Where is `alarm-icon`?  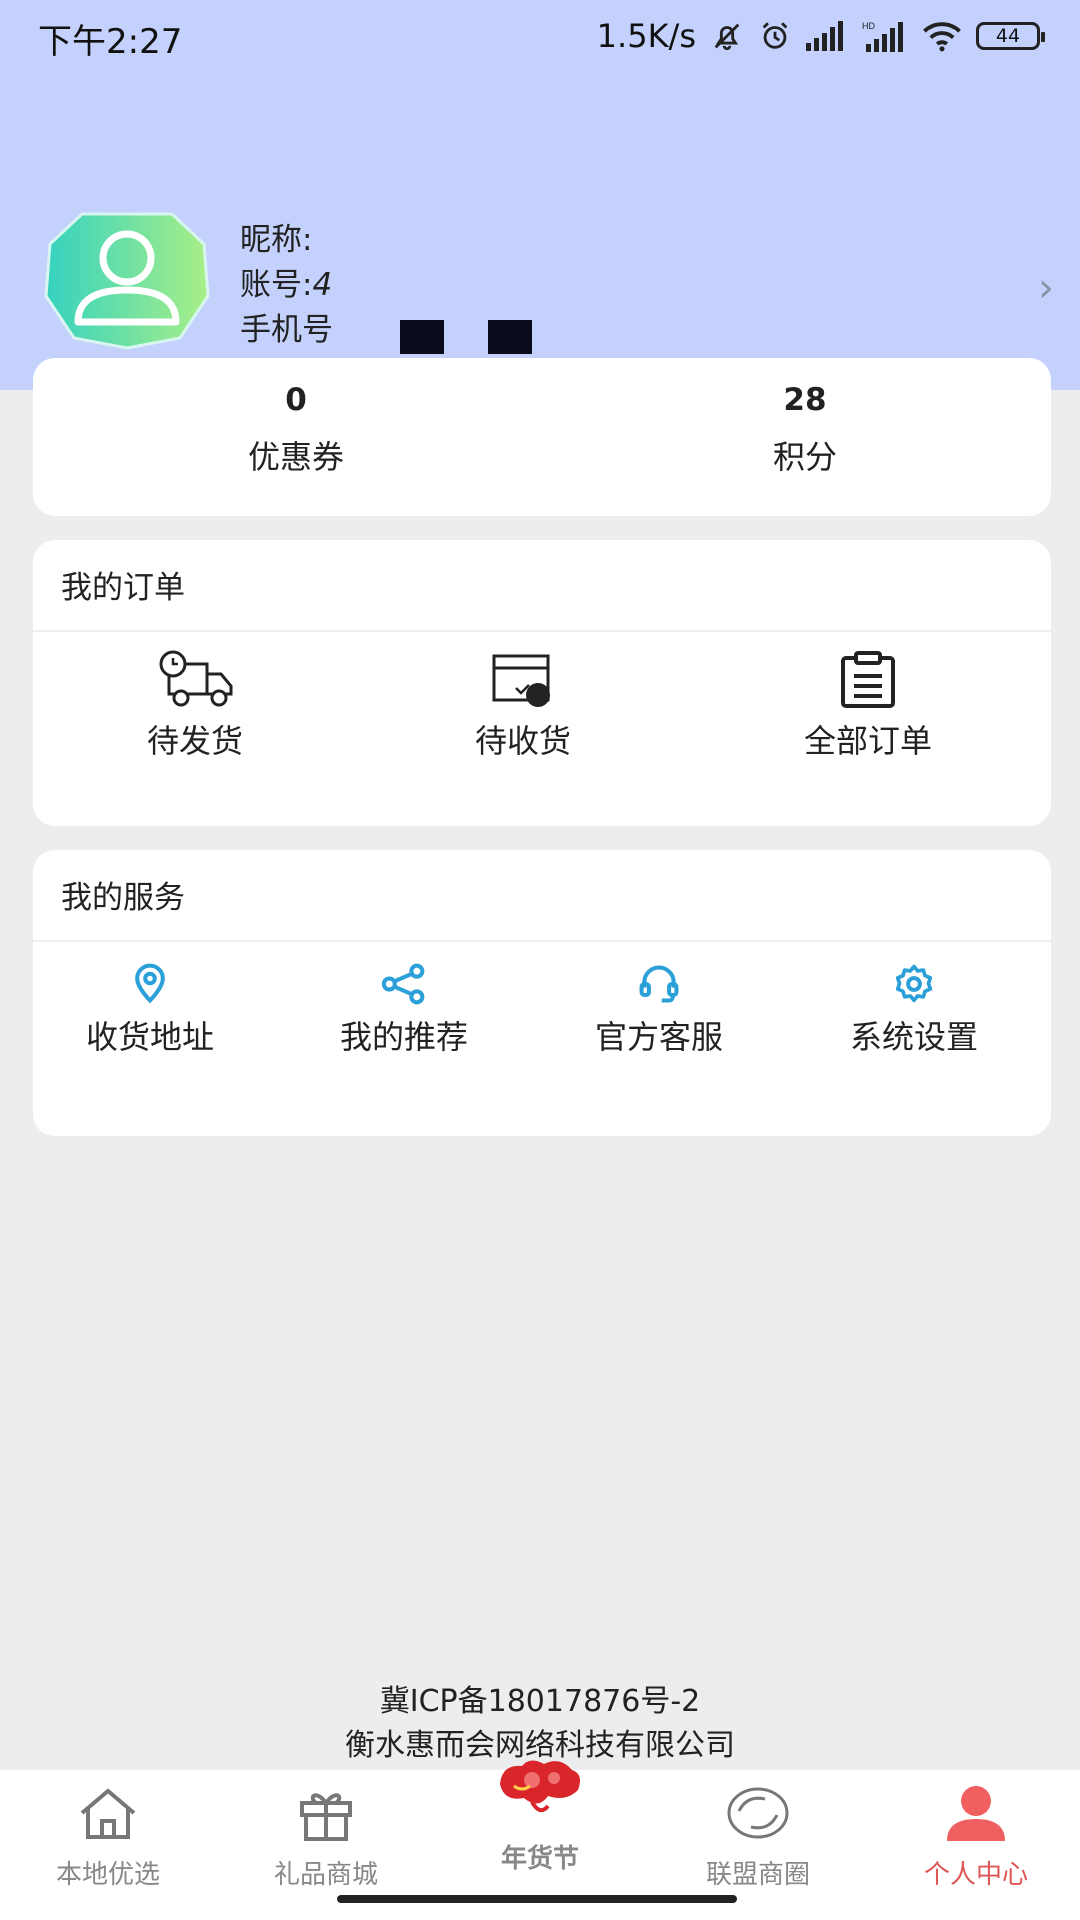 alarm-icon is located at coordinates (775, 36).